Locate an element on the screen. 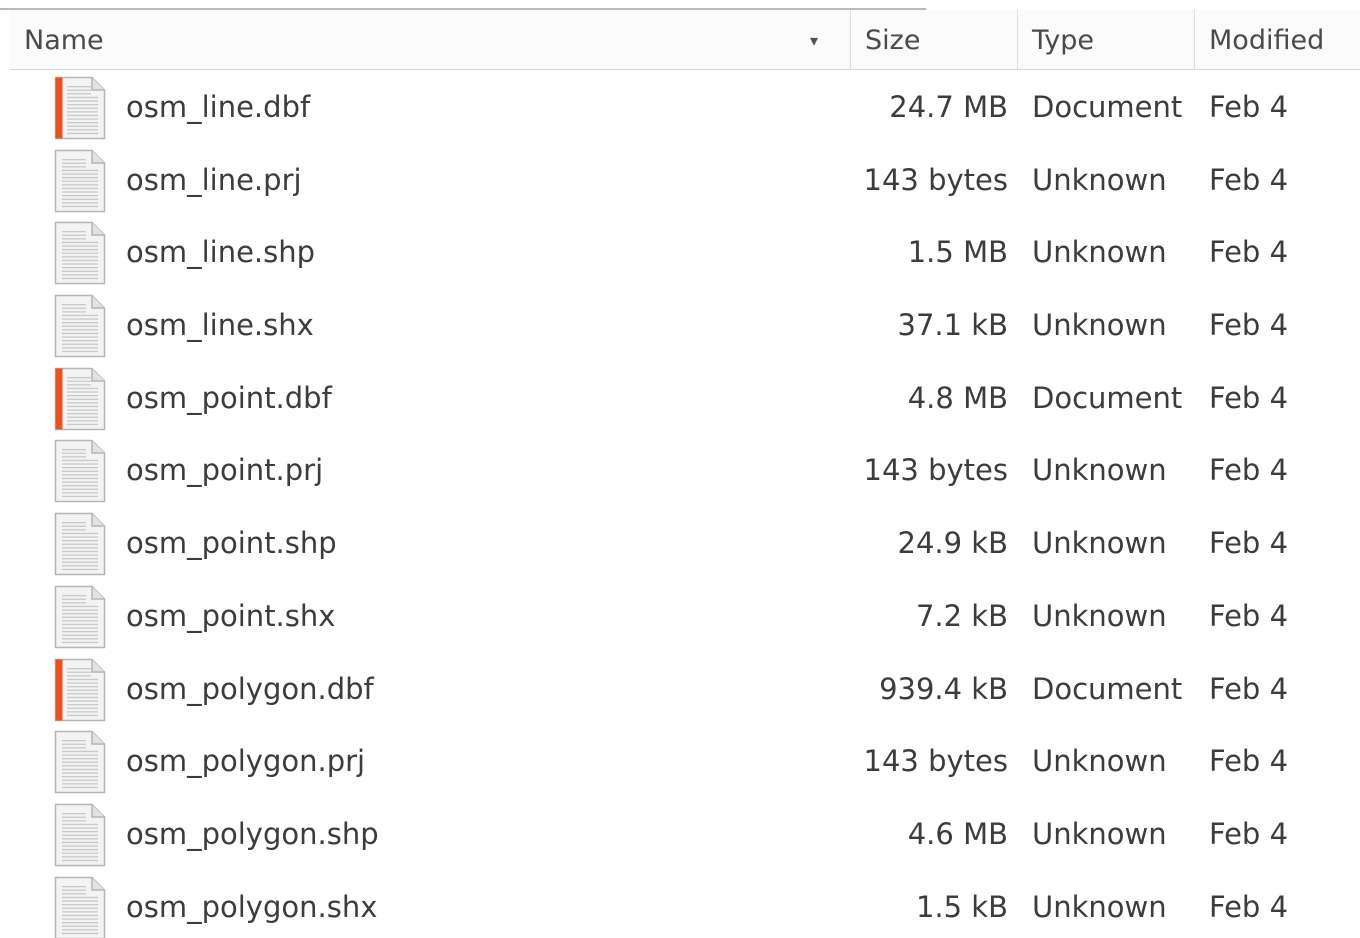  file-row: osm_line.dbf 24.7 MB Document Feb 4 is located at coordinates (685, 107).